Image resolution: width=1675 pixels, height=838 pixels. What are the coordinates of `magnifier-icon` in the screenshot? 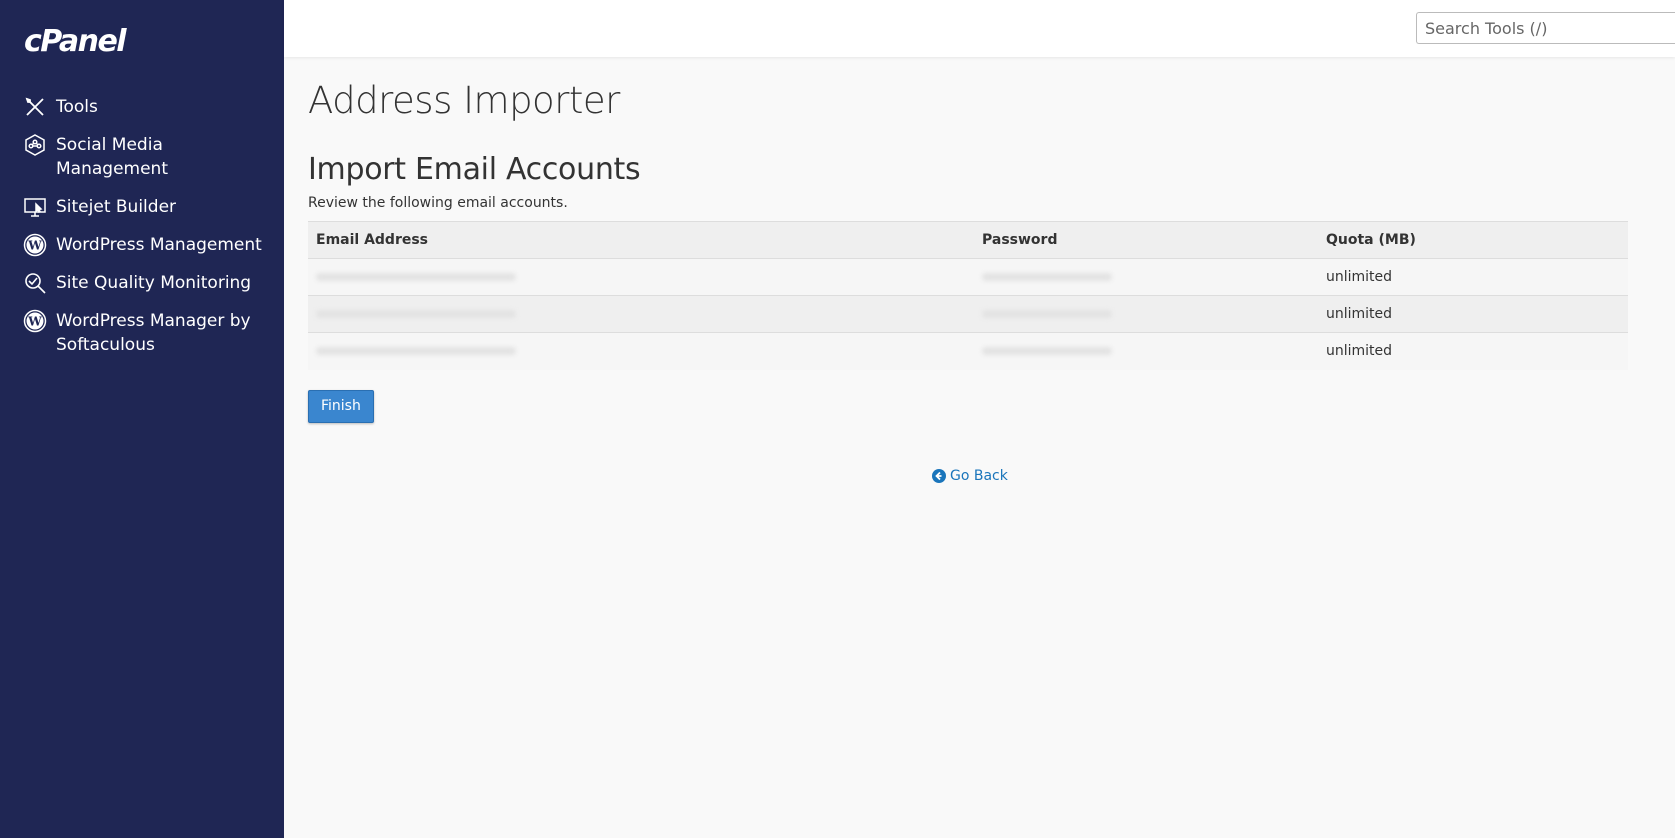 It's located at (35, 283).